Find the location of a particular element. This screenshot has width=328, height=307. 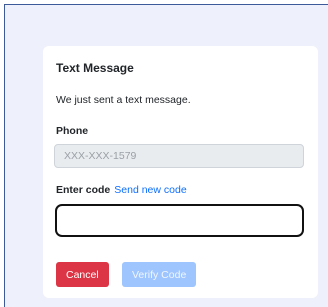

verify-code-button: Verify Code is located at coordinates (159, 274).